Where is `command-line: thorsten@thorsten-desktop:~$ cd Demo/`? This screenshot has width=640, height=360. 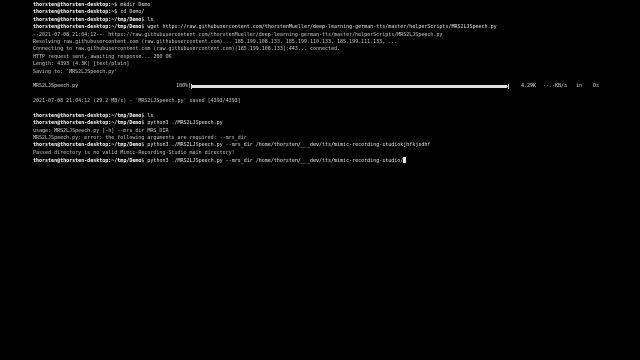
command-line: thorsten@thorsten-desktop:~$ cd Demo/ is located at coordinates (333, 12).